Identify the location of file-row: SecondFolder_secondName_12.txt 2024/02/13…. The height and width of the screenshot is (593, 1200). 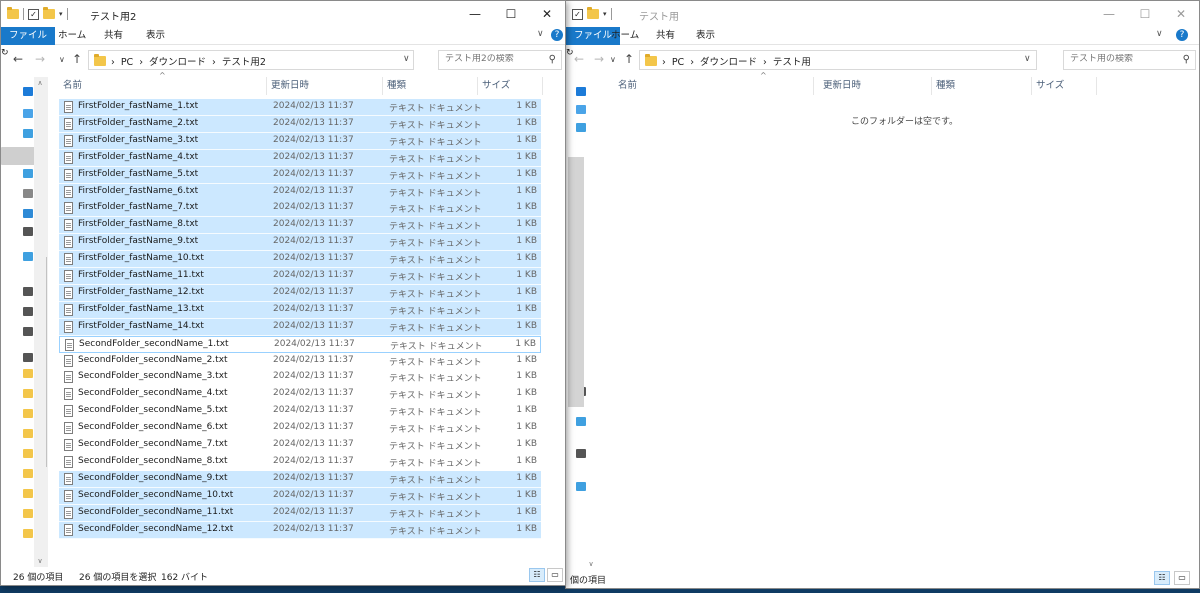
(300, 530).